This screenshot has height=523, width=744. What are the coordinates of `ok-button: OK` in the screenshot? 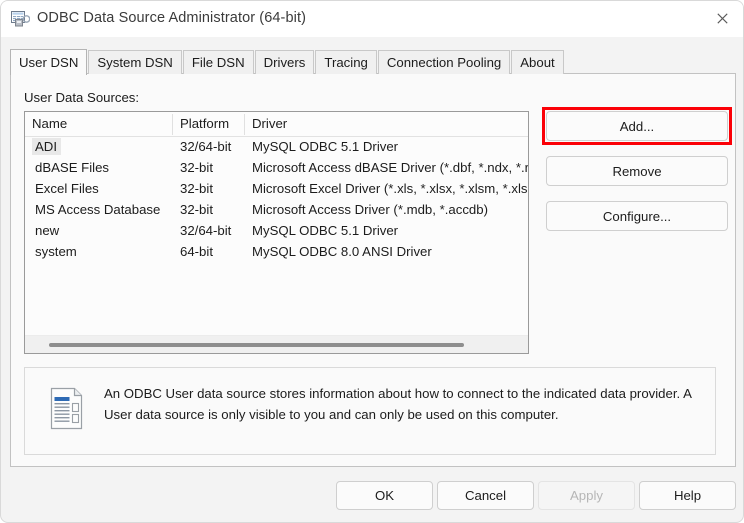 It's located at (384, 495).